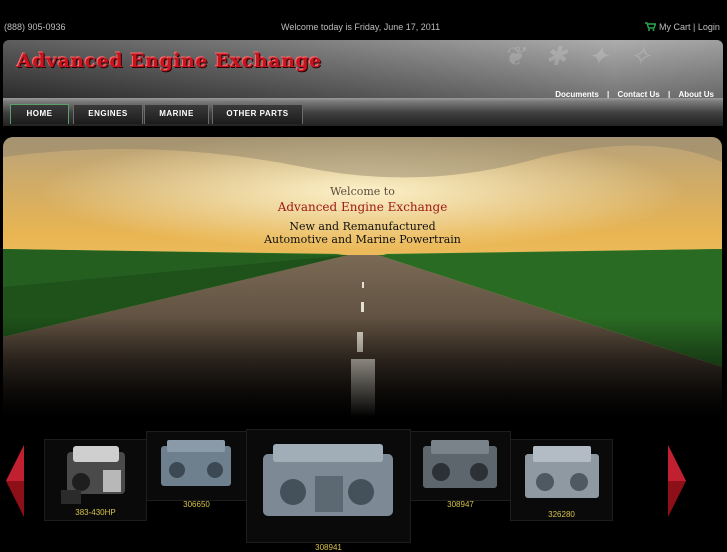 The image size is (727, 552). I want to click on carousel-next-button, so click(677, 481).